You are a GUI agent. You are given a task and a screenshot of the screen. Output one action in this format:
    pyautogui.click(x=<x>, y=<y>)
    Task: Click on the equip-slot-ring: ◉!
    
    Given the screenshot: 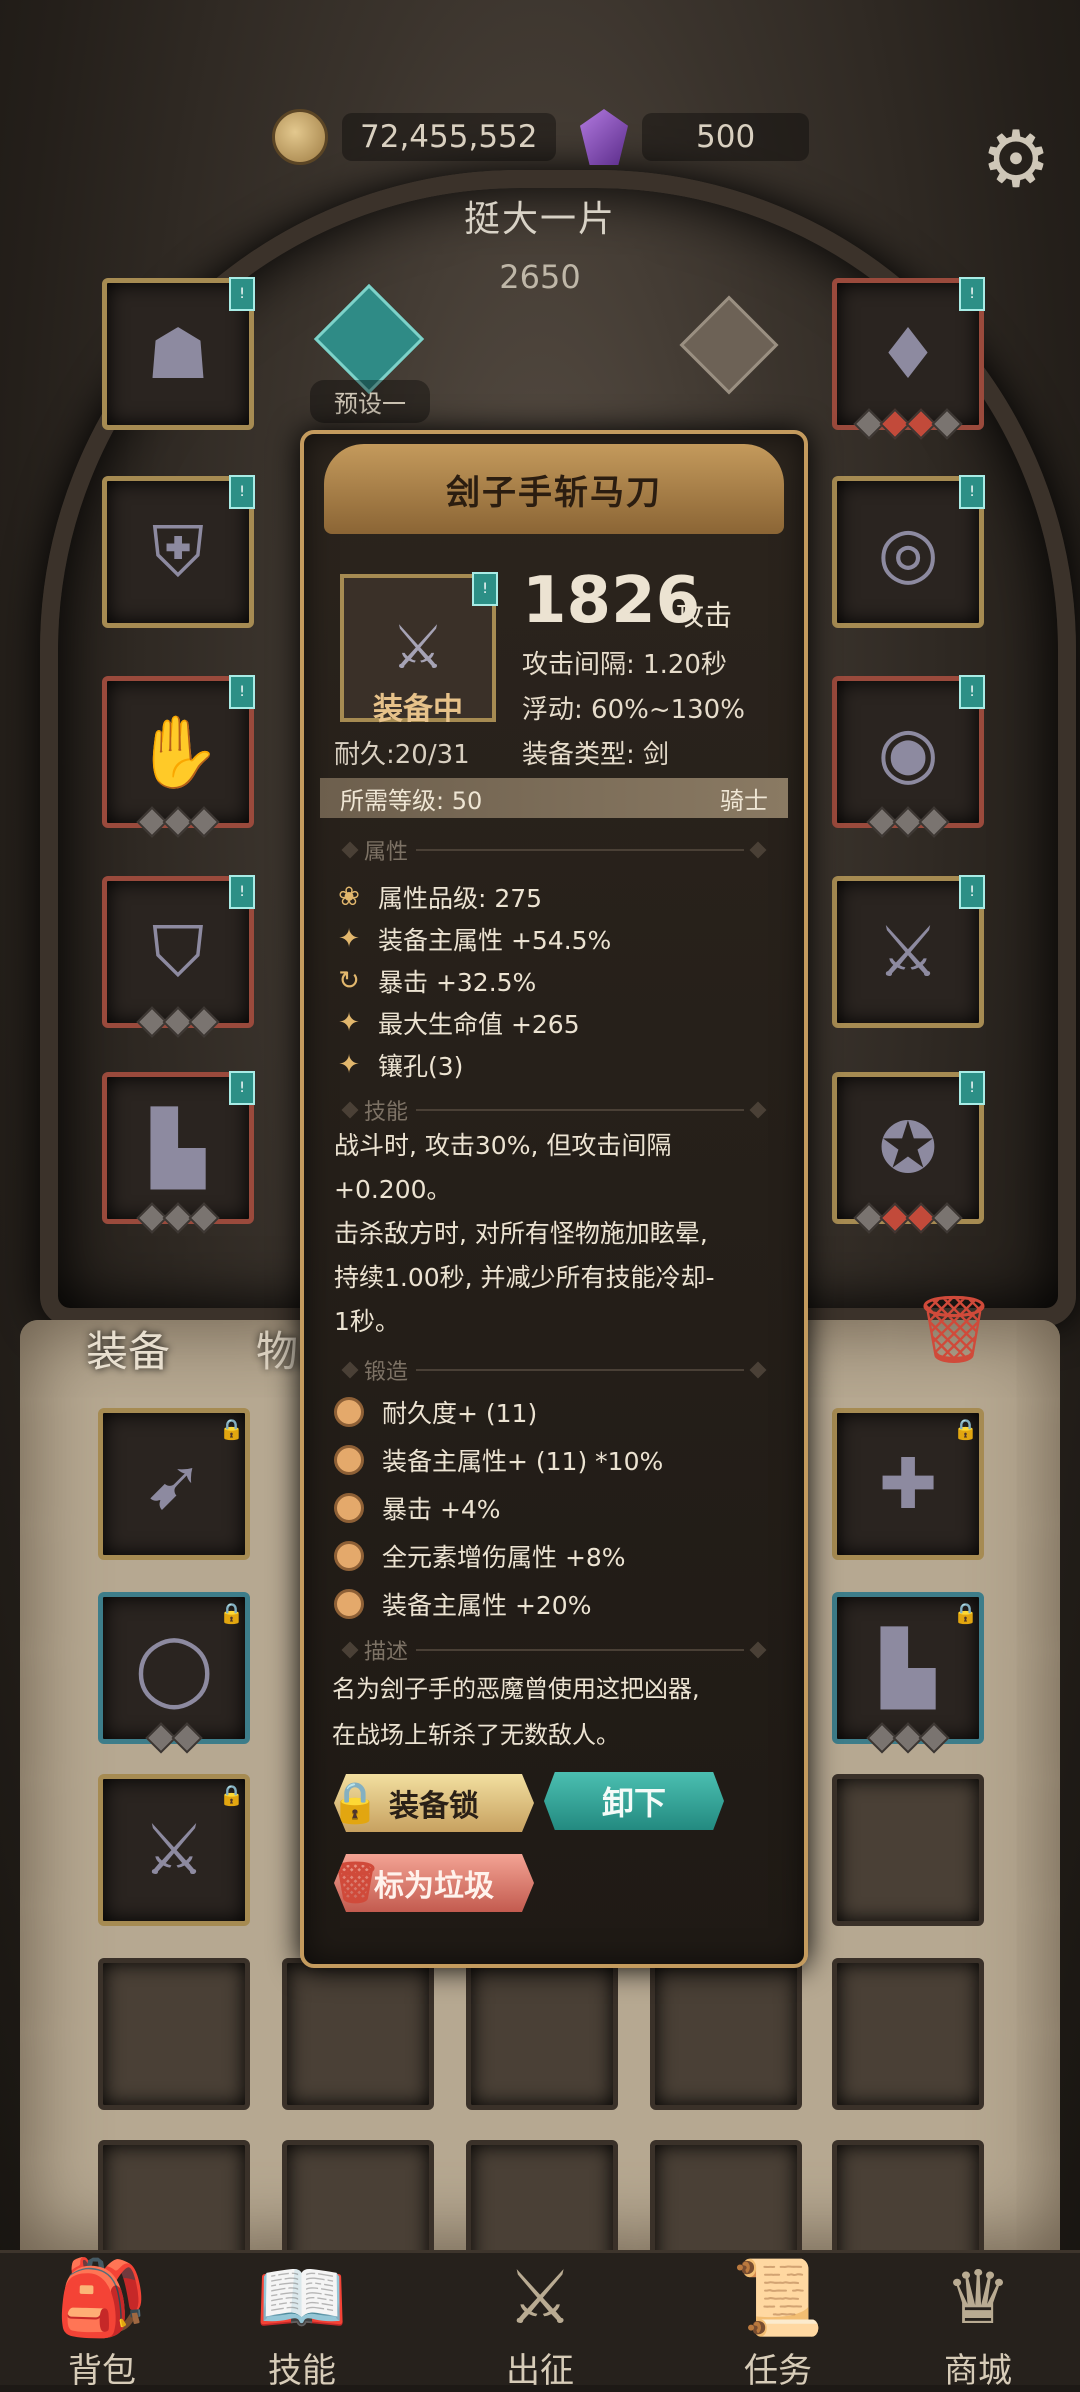 What is the action you would take?
    pyautogui.click(x=908, y=756)
    